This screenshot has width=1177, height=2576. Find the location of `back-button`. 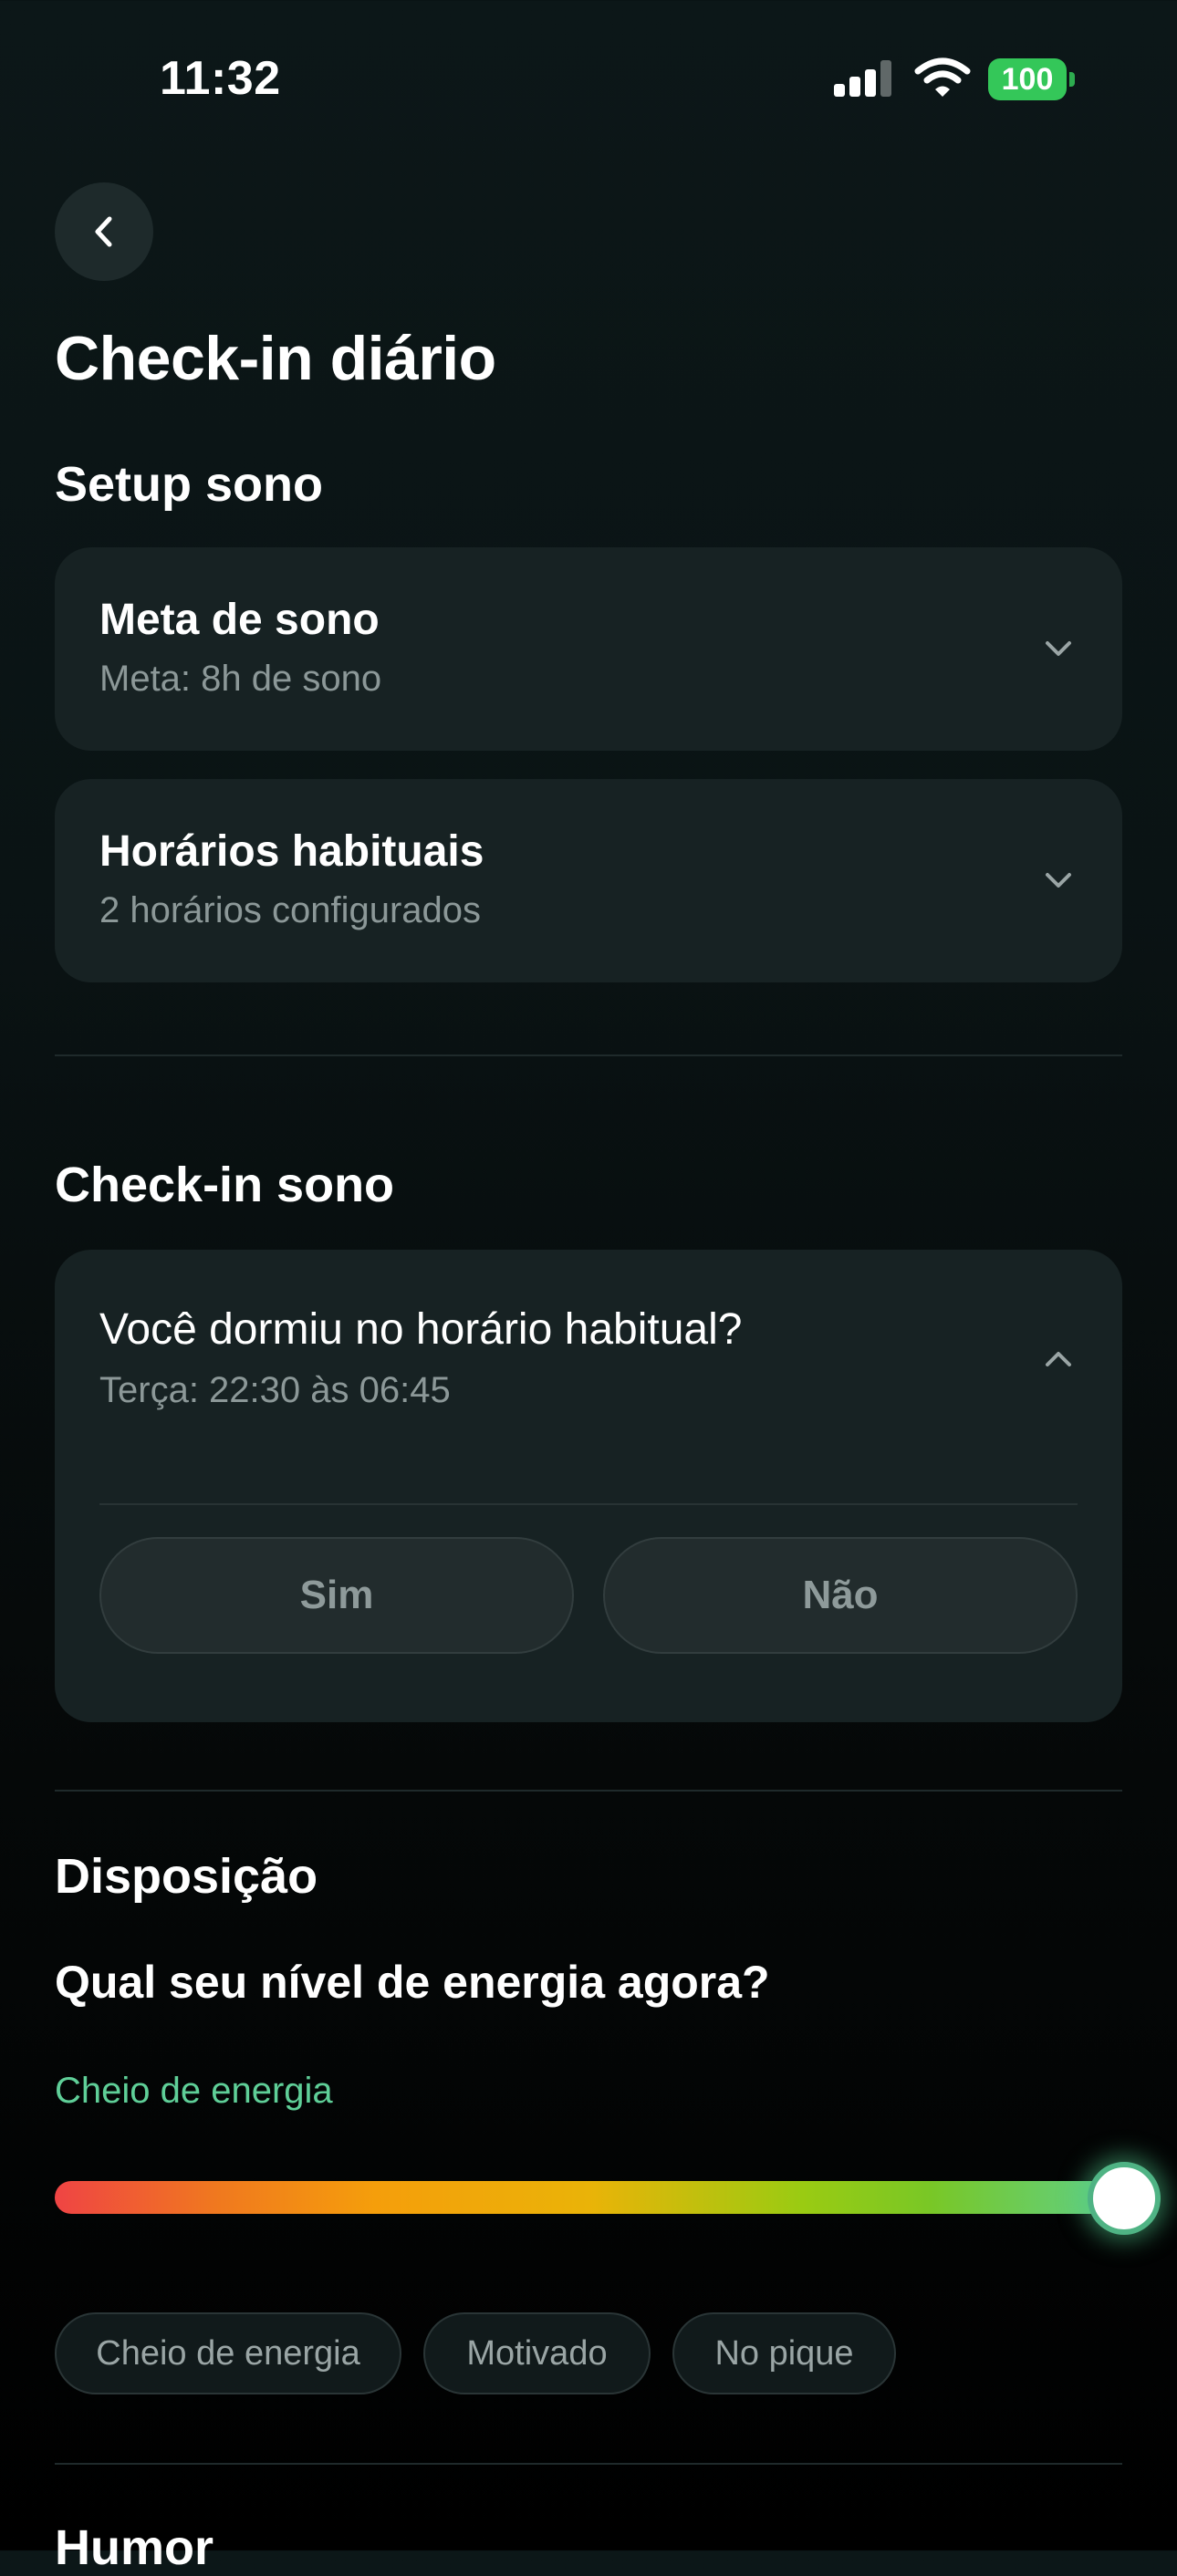

back-button is located at coordinates (104, 231).